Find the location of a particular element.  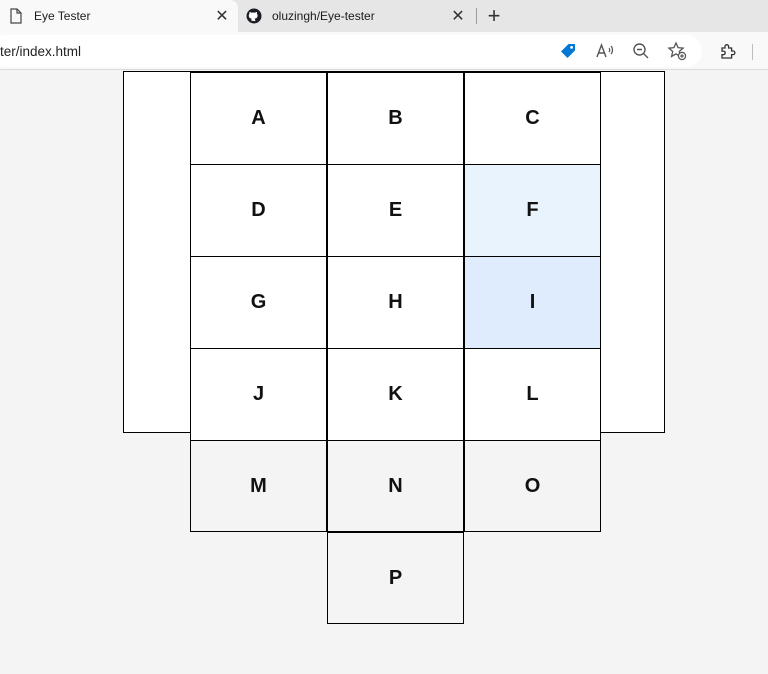

tab-title: Eye Tester is located at coordinates (62, 16).